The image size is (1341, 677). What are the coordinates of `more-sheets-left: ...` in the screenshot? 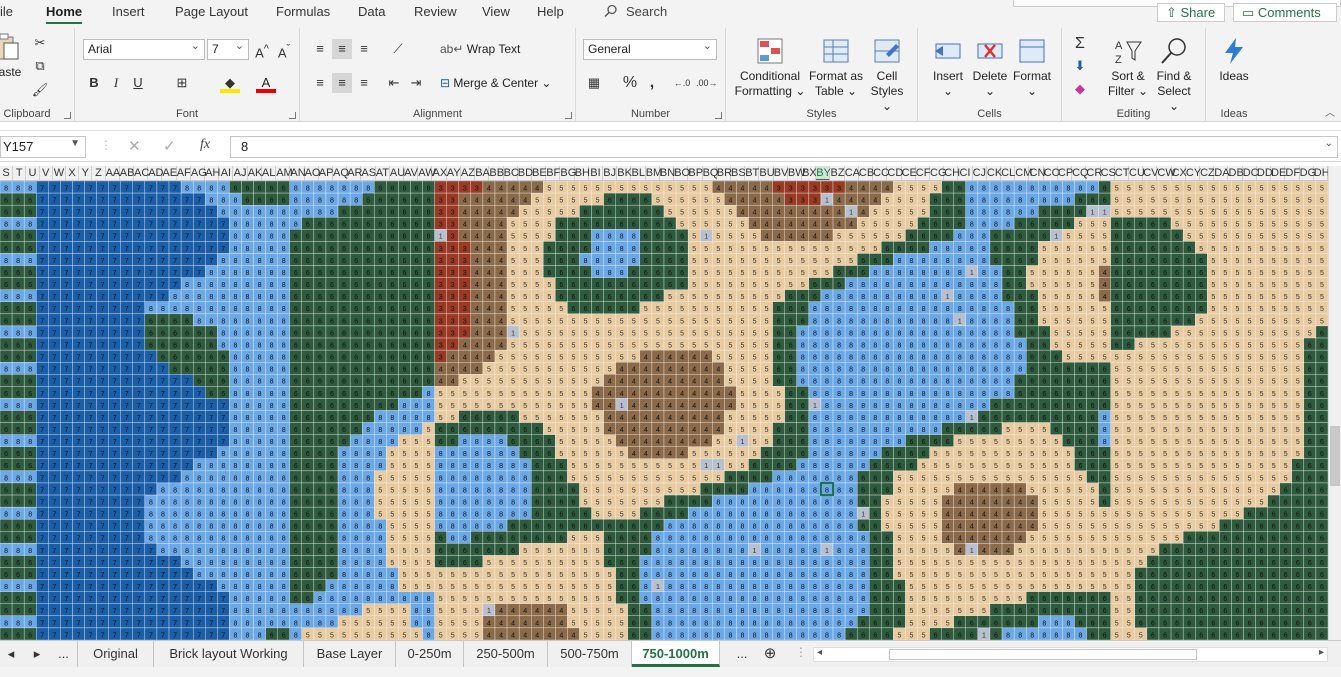 It's located at (64, 654).